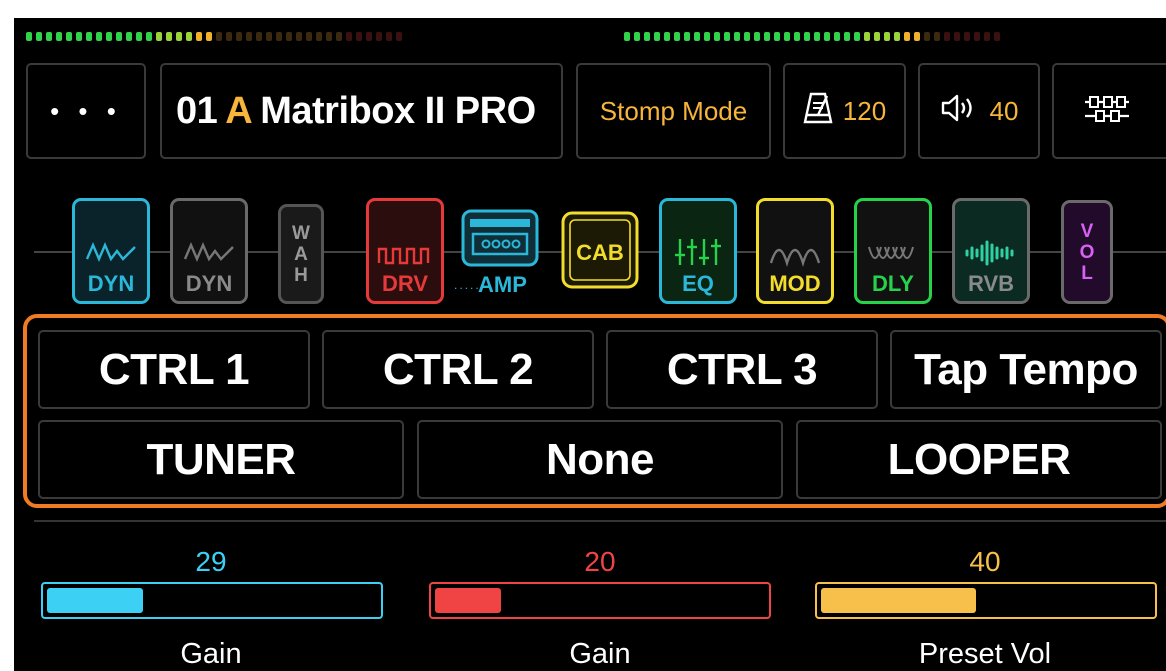  What do you see at coordinates (979, 459) in the screenshot?
I see `looper-button: LOOPER` at bounding box center [979, 459].